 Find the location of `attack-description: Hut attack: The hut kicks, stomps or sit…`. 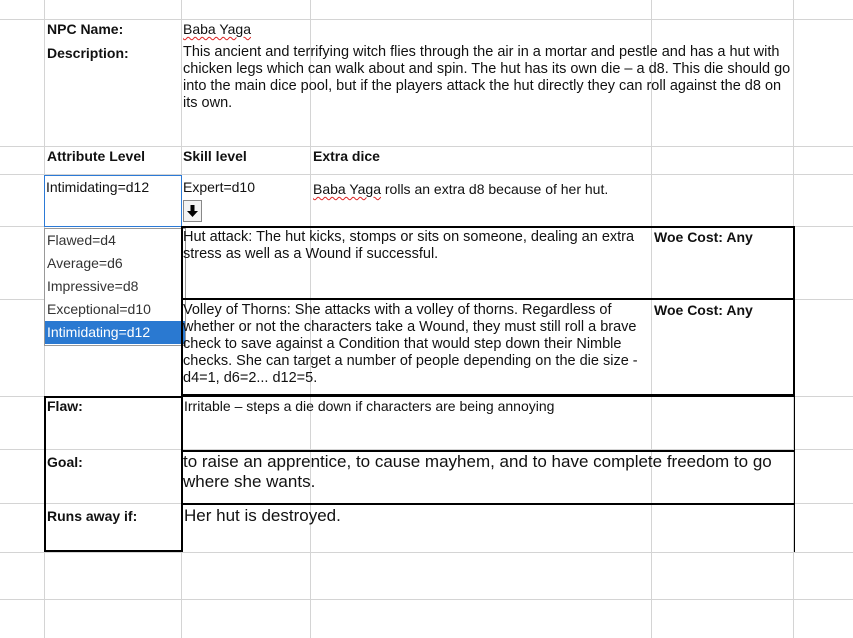

attack-description: Hut attack: The hut kicks, stomps or sit… is located at coordinates (415, 246).